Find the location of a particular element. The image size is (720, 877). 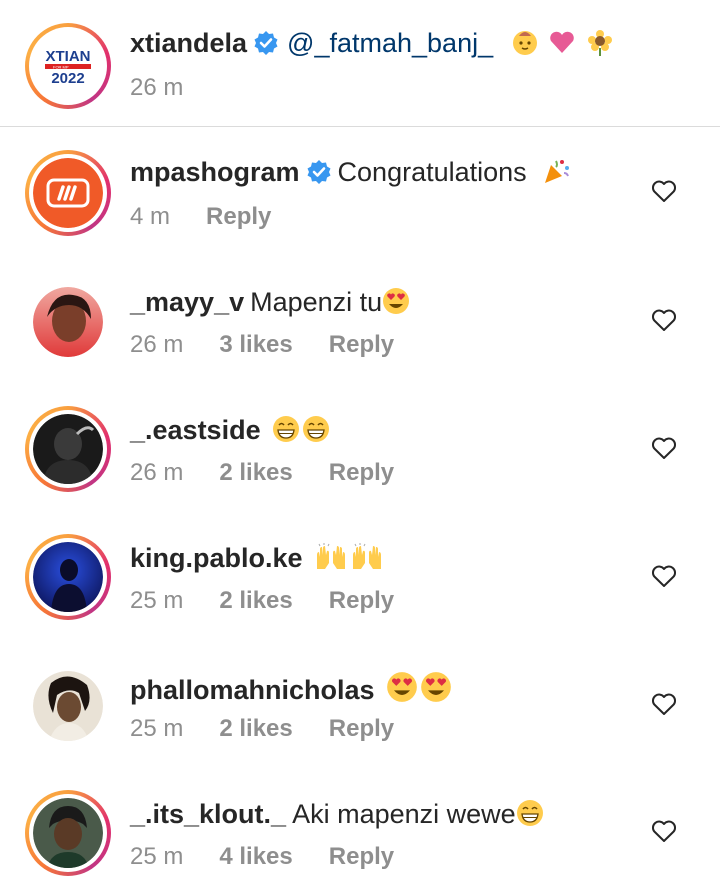

comment-row: _mayy_v Mapenzi tu 26 m 3 likes Reply is located at coordinates (360, 319).